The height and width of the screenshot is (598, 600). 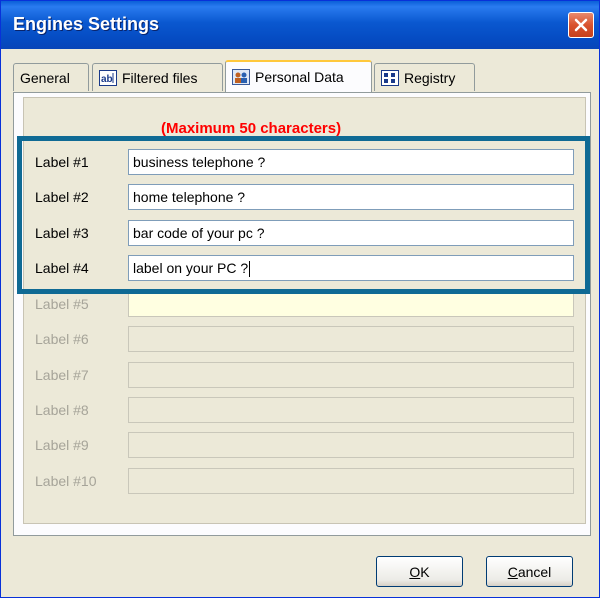 I want to click on tab-filtered-files-label: Filtered files, so click(x=160, y=77).